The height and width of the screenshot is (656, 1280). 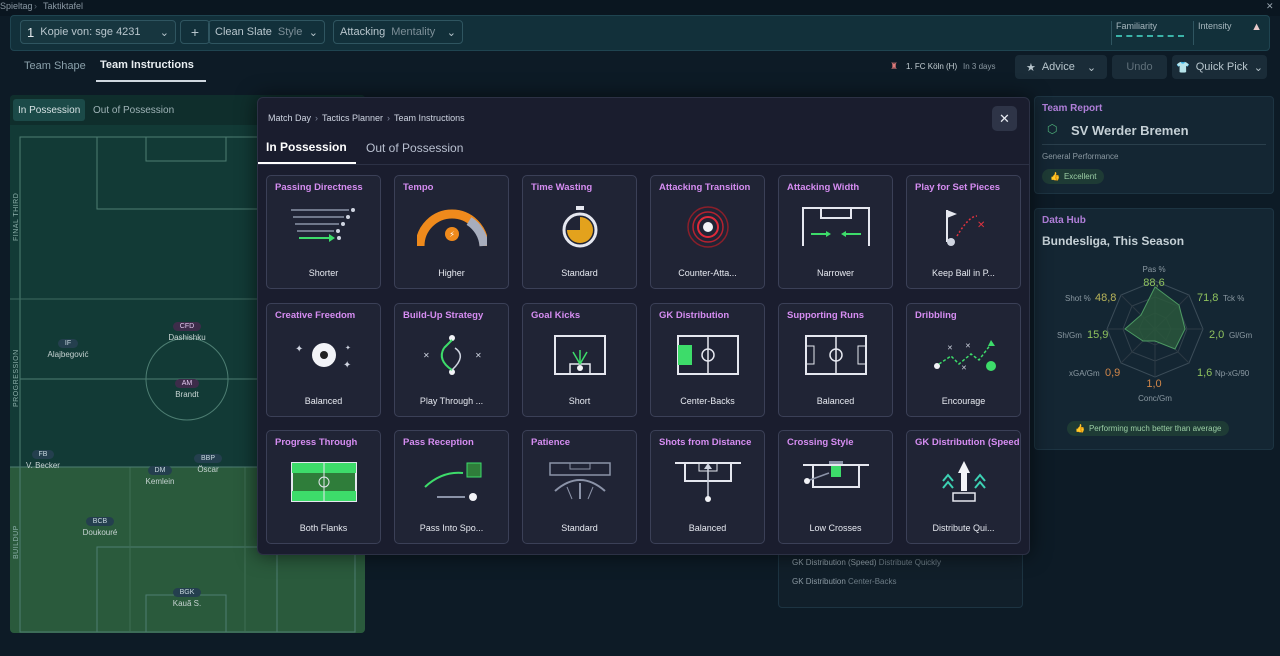 I want to click on zone-label-progression: PROGRESSION, so click(x=16, y=378).